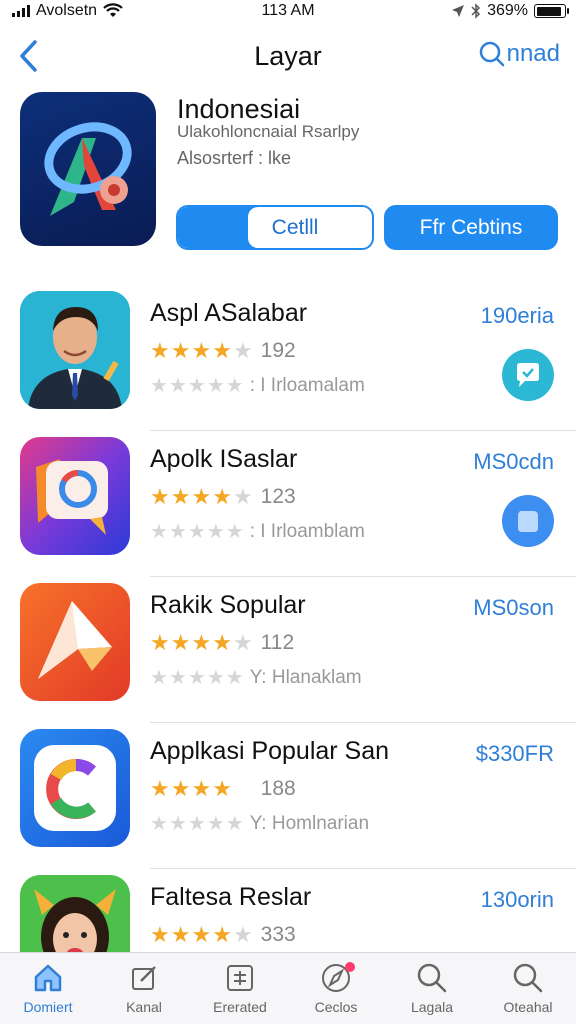 This screenshot has height=1024, width=576. Describe the element at coordinates (75, 350) in the screenshot. I see `person-icon` at that location.